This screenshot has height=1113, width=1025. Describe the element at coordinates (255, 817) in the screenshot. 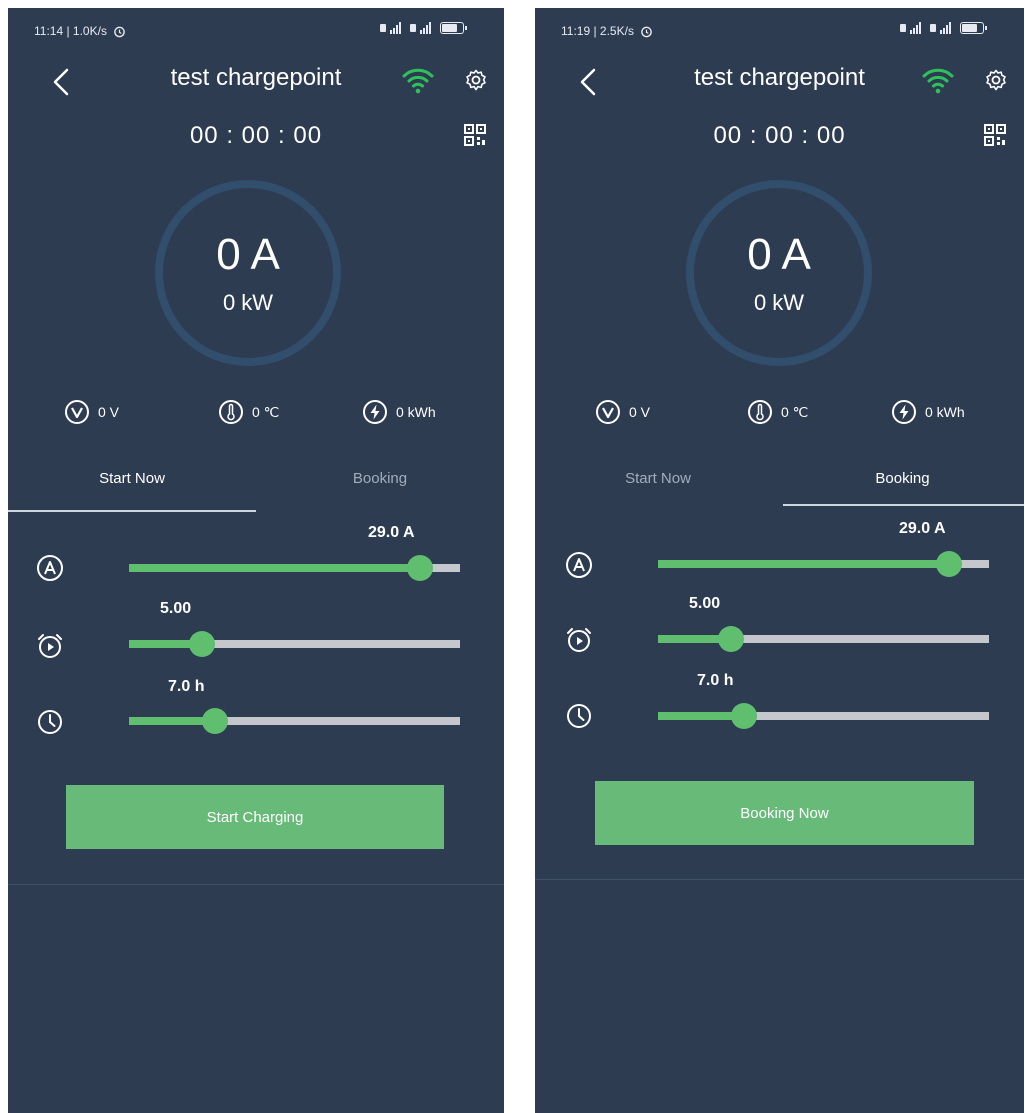

I see `start-charging-button: Start Charging` at that location.